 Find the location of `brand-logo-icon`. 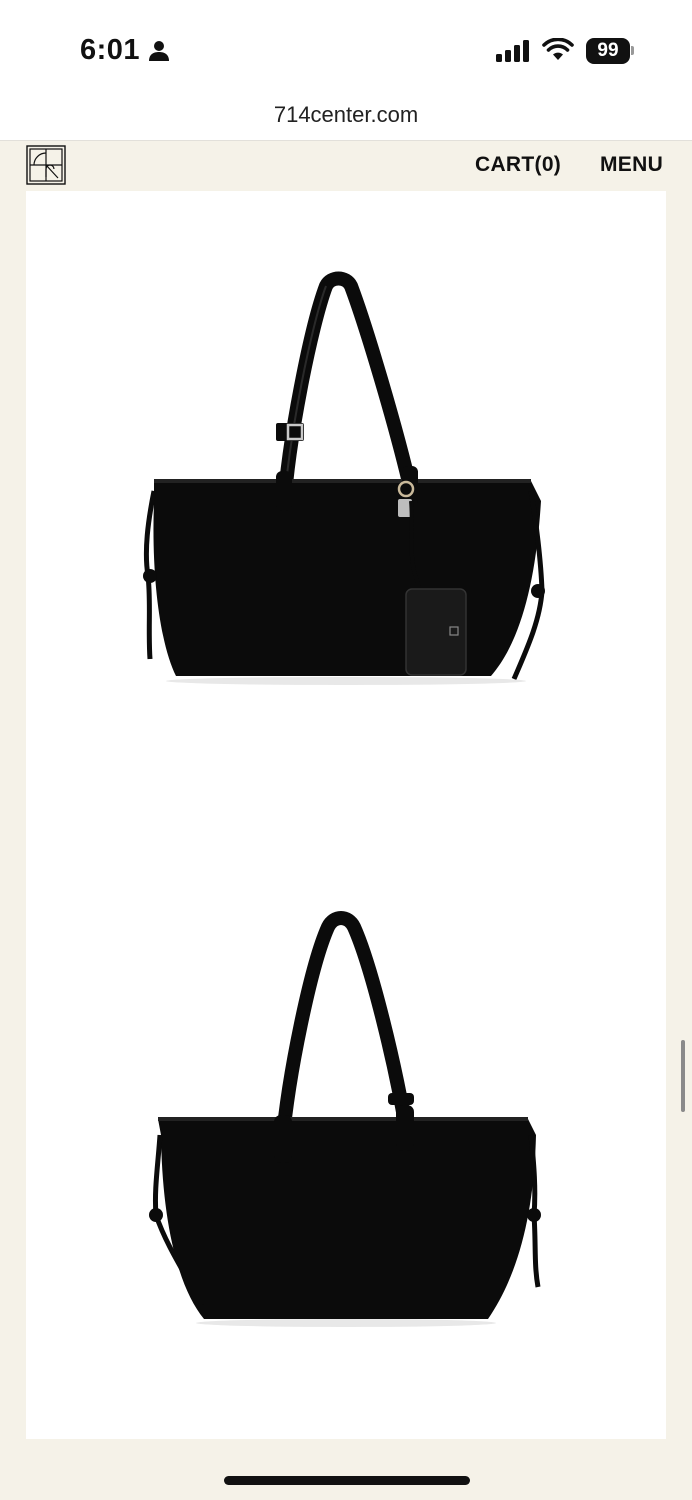

brand-logo-icon is located at coordinates (46, 165).